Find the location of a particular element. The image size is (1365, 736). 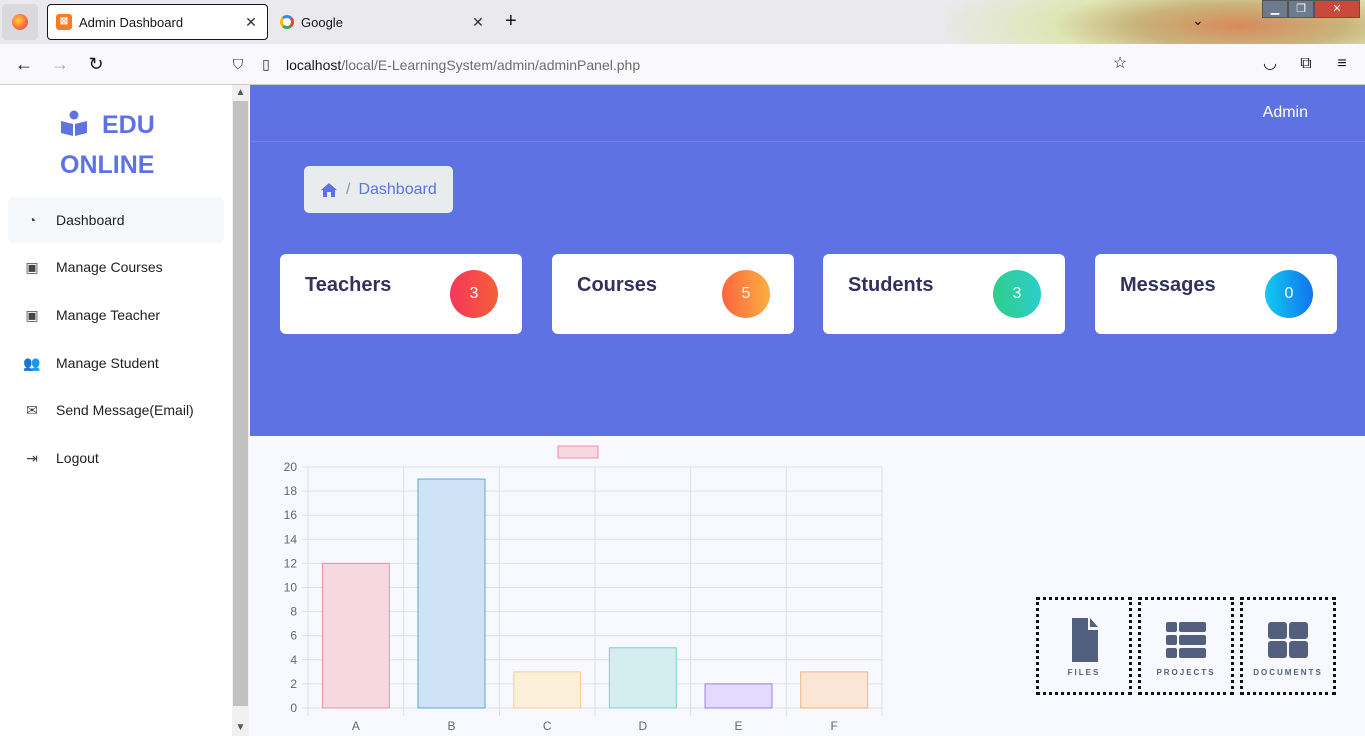

y-tick-label: 14 is located at coordinates (291, 539).